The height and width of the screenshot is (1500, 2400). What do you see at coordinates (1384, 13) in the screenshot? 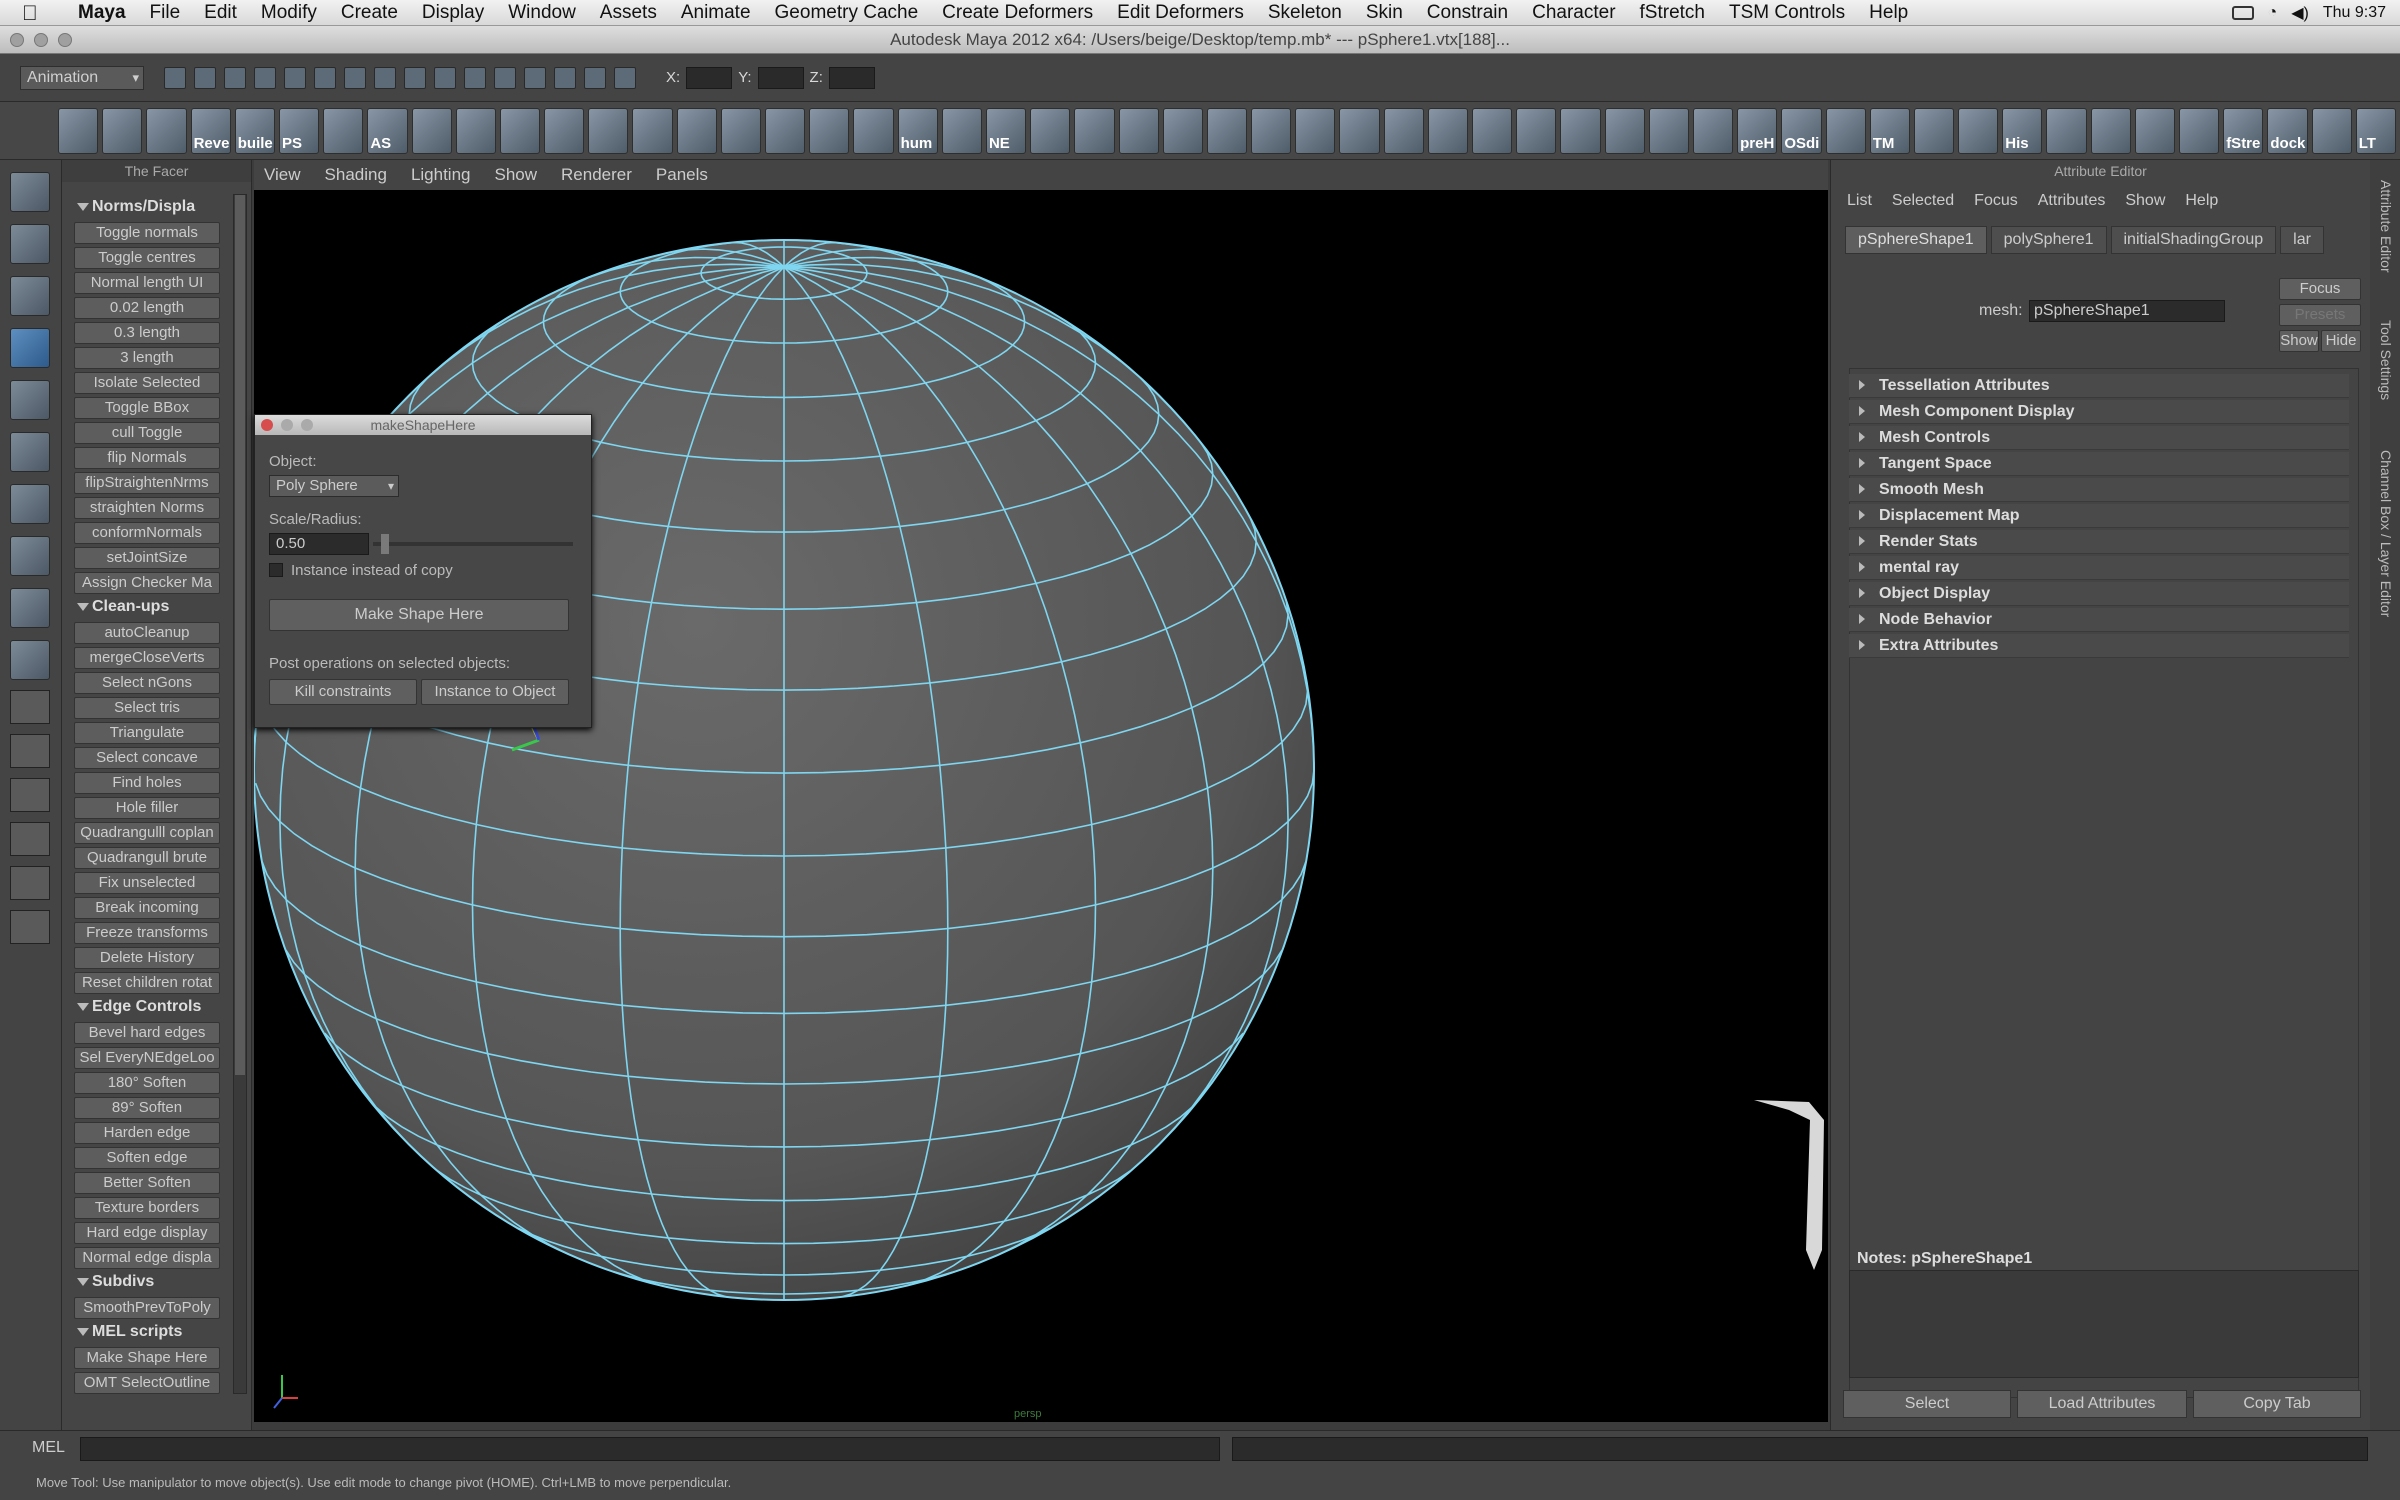
I see `menu-skin: Skin` at bounding box center [1384, 13].